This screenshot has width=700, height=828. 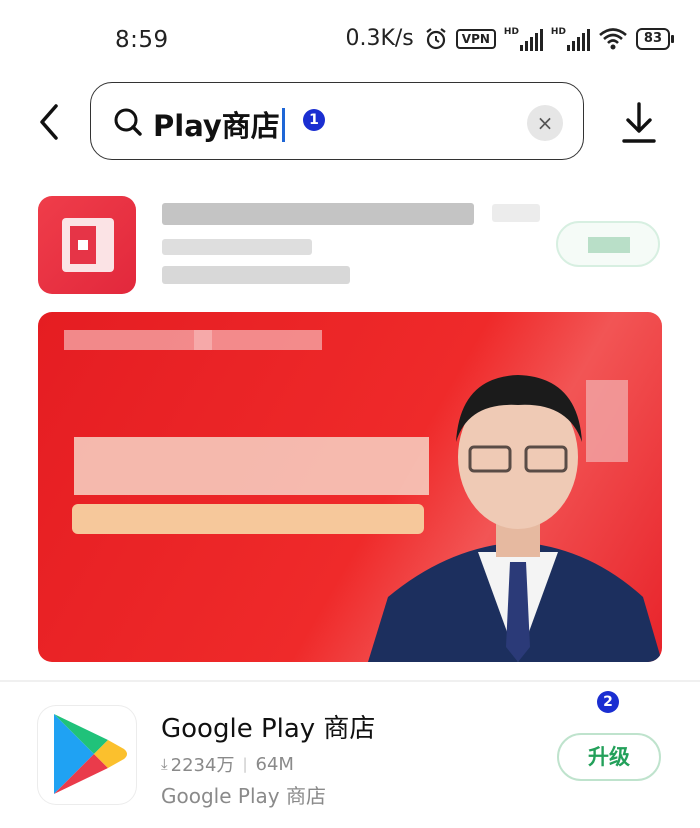 What do you see at coordinates (142, 40) in the screenshot?
I see `status-time: 8:59` at bounding box center [142, 40].